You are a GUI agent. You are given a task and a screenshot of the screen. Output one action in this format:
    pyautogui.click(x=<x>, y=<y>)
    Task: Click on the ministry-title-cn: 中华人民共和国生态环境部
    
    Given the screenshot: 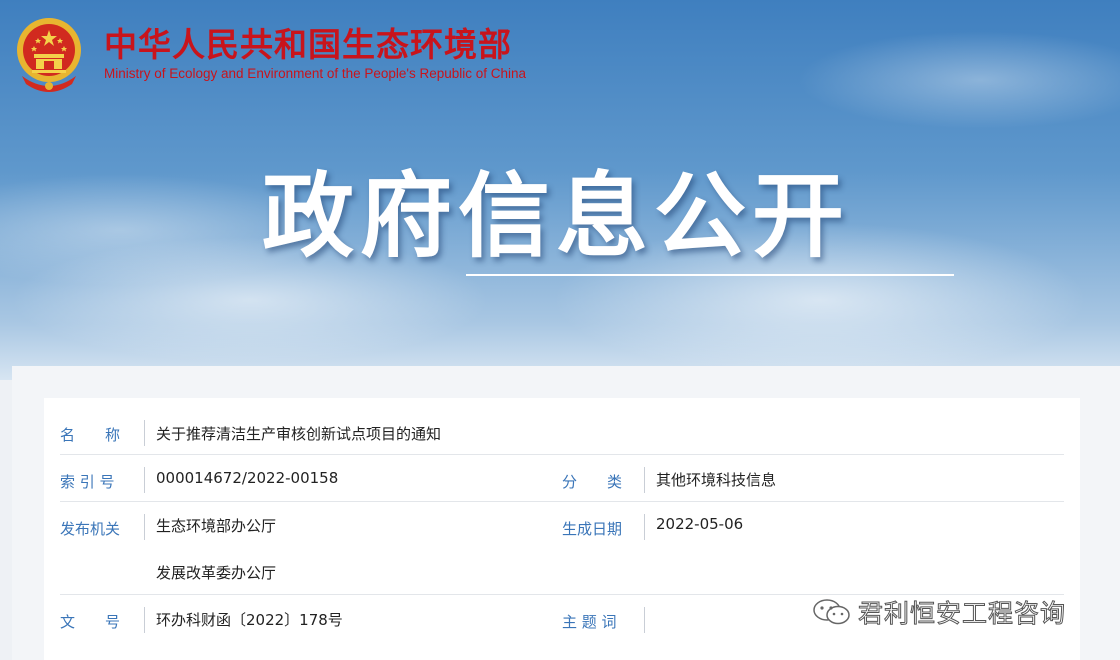 What is the action you would take?
    pyautogui.click(x=308, y=44)
    